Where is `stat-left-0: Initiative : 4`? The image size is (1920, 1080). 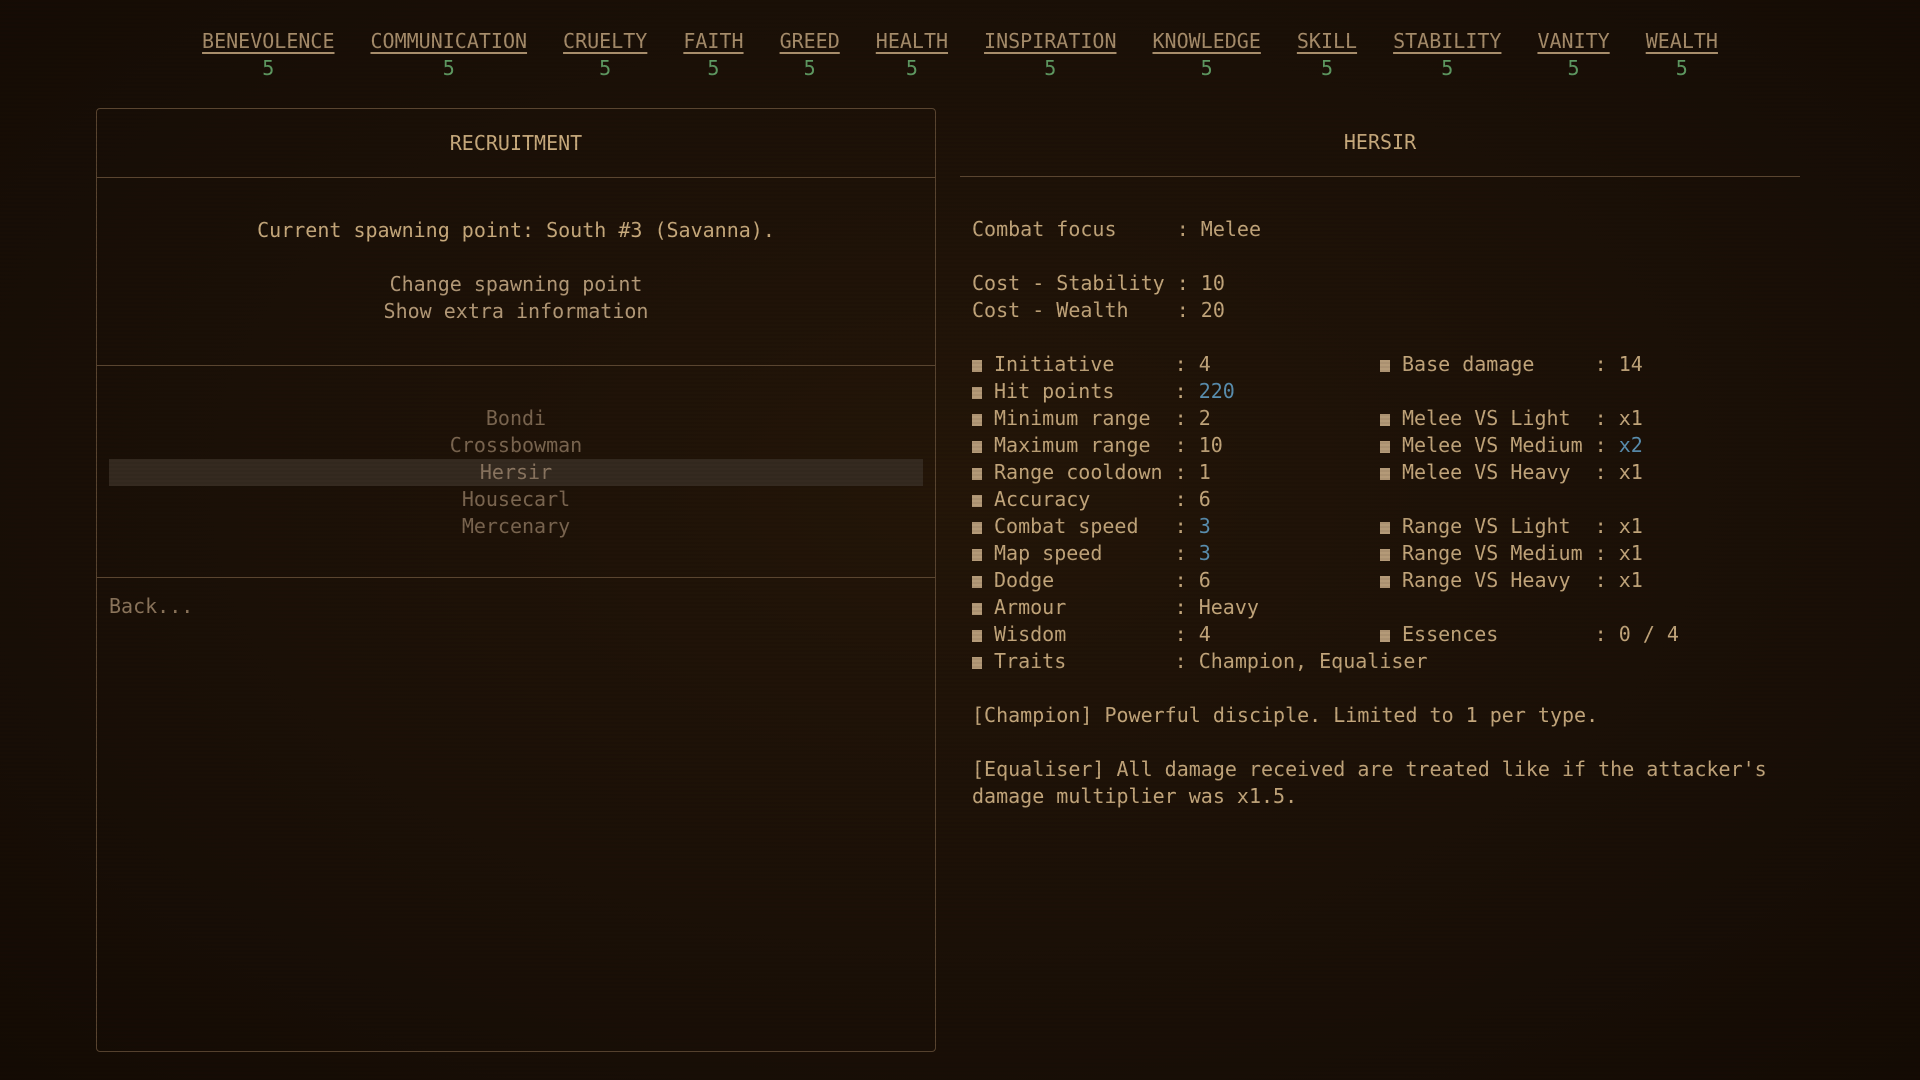 stat-left-0: Initiative : 4 is located at coordinates (1091, 364).